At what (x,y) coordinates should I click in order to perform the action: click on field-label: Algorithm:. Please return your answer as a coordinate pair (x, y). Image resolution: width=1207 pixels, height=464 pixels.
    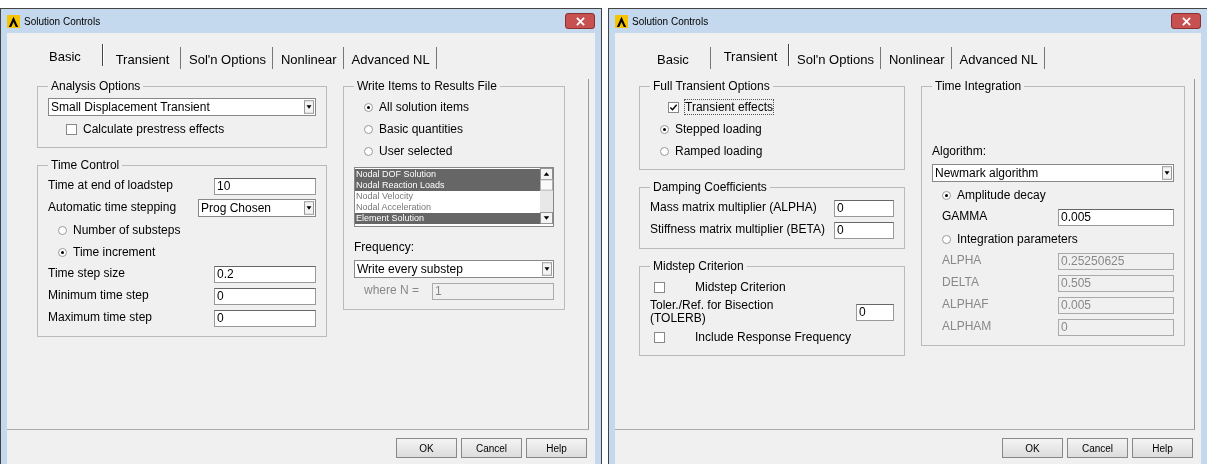
    Looking at the image, I should click on (959, 151).